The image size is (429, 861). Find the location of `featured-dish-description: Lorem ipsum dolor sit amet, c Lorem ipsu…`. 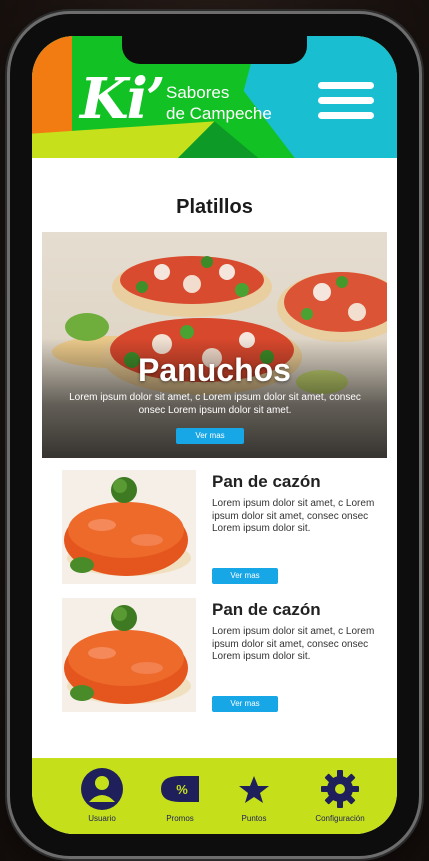

featured-dish-description: Lorem ipsum dolor sit amet, c Lorem ipsu… is located at coordinates (215, 404).